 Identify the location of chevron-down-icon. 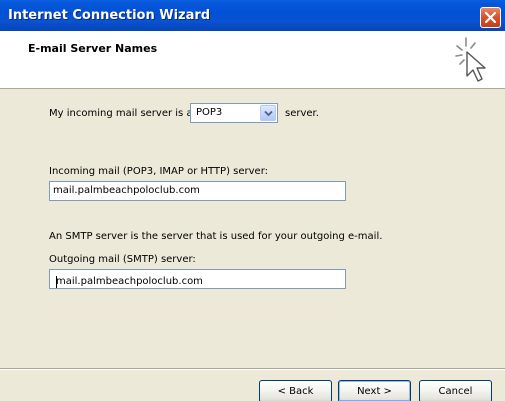
(268, 113).